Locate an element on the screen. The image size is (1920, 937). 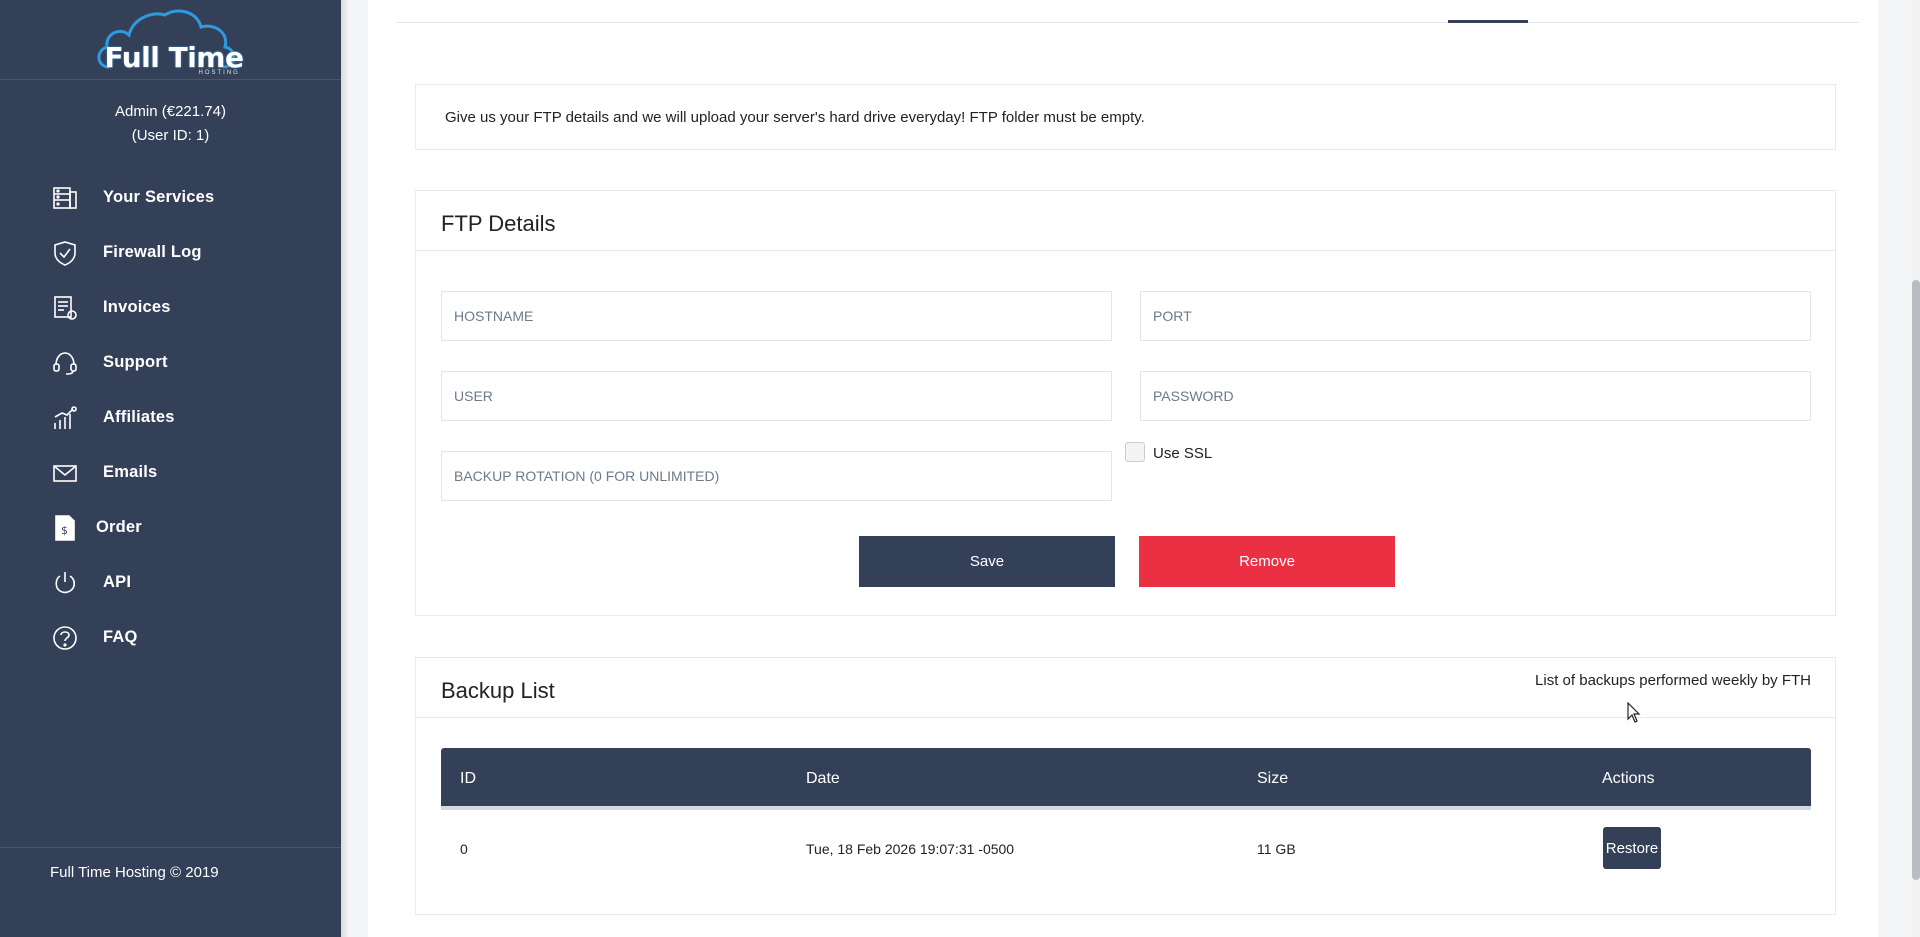
sidebar-item-support: Support is located at coordinates (170, 362).